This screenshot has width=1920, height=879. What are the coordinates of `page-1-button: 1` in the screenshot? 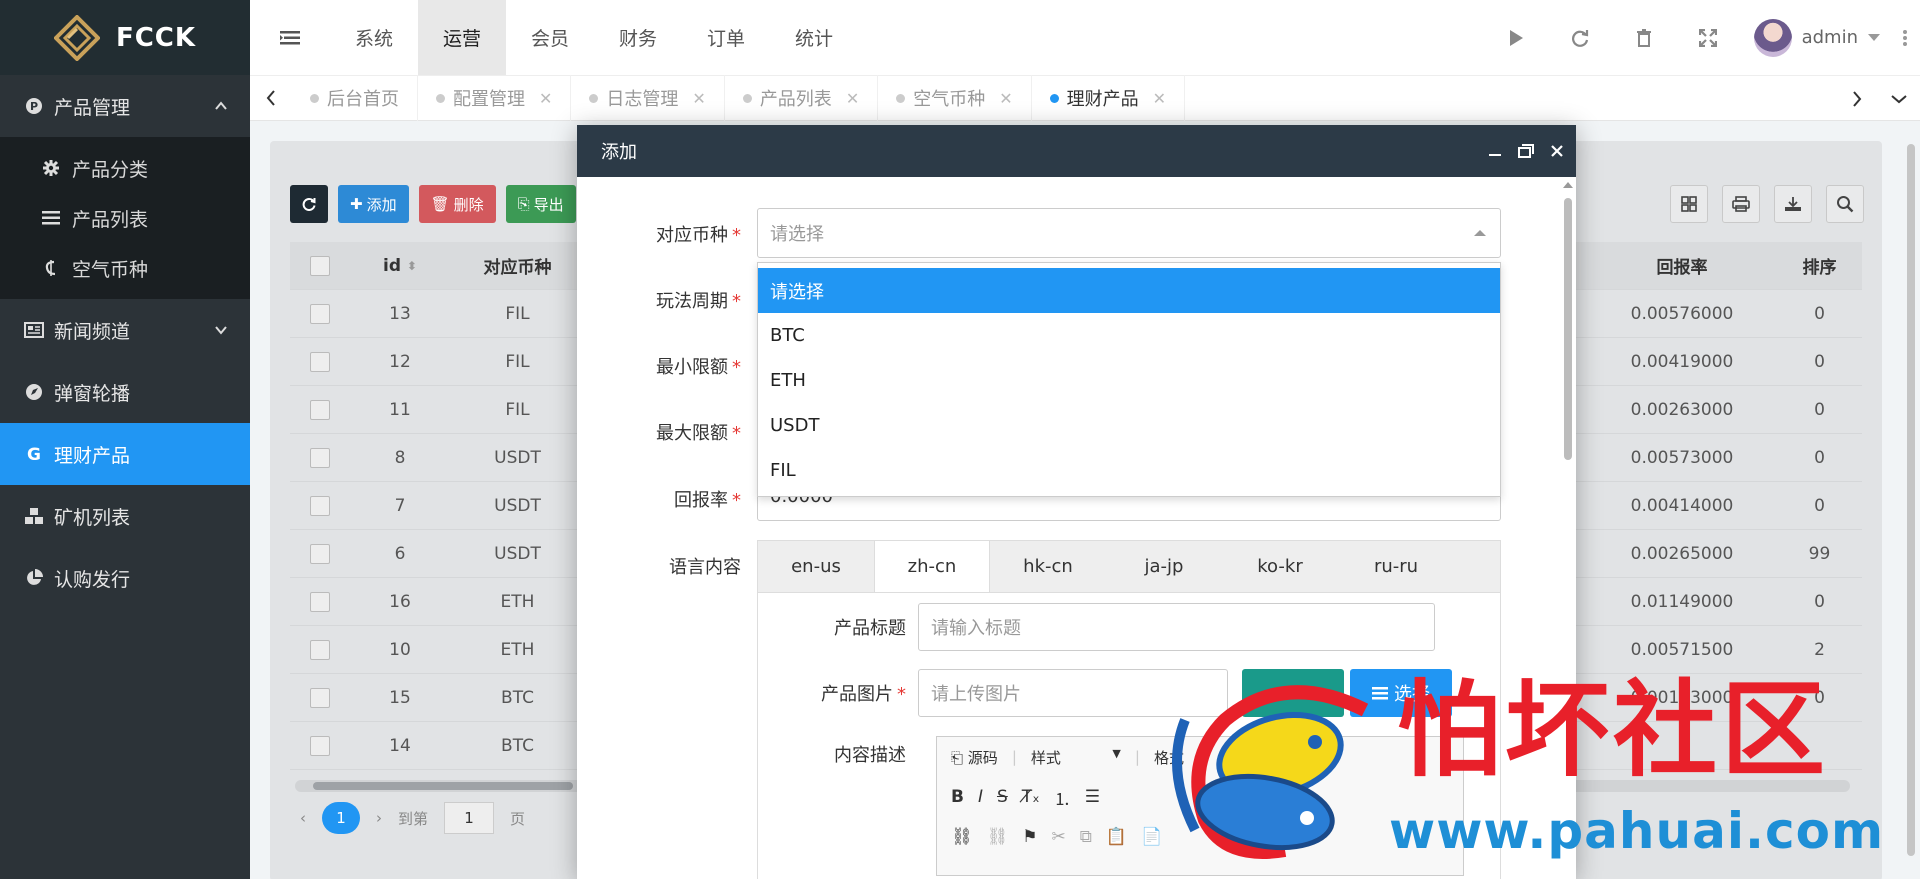 It's located at (341, 818).